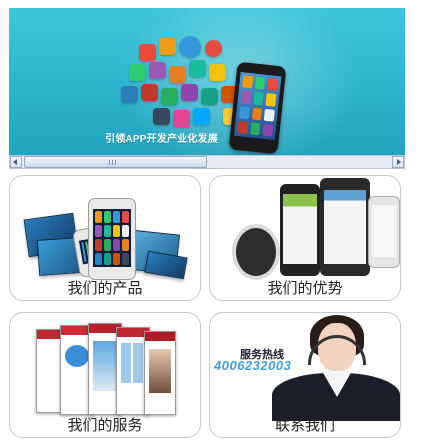  I want to click on scroll-left-arrow-icon, so click(16, 162).